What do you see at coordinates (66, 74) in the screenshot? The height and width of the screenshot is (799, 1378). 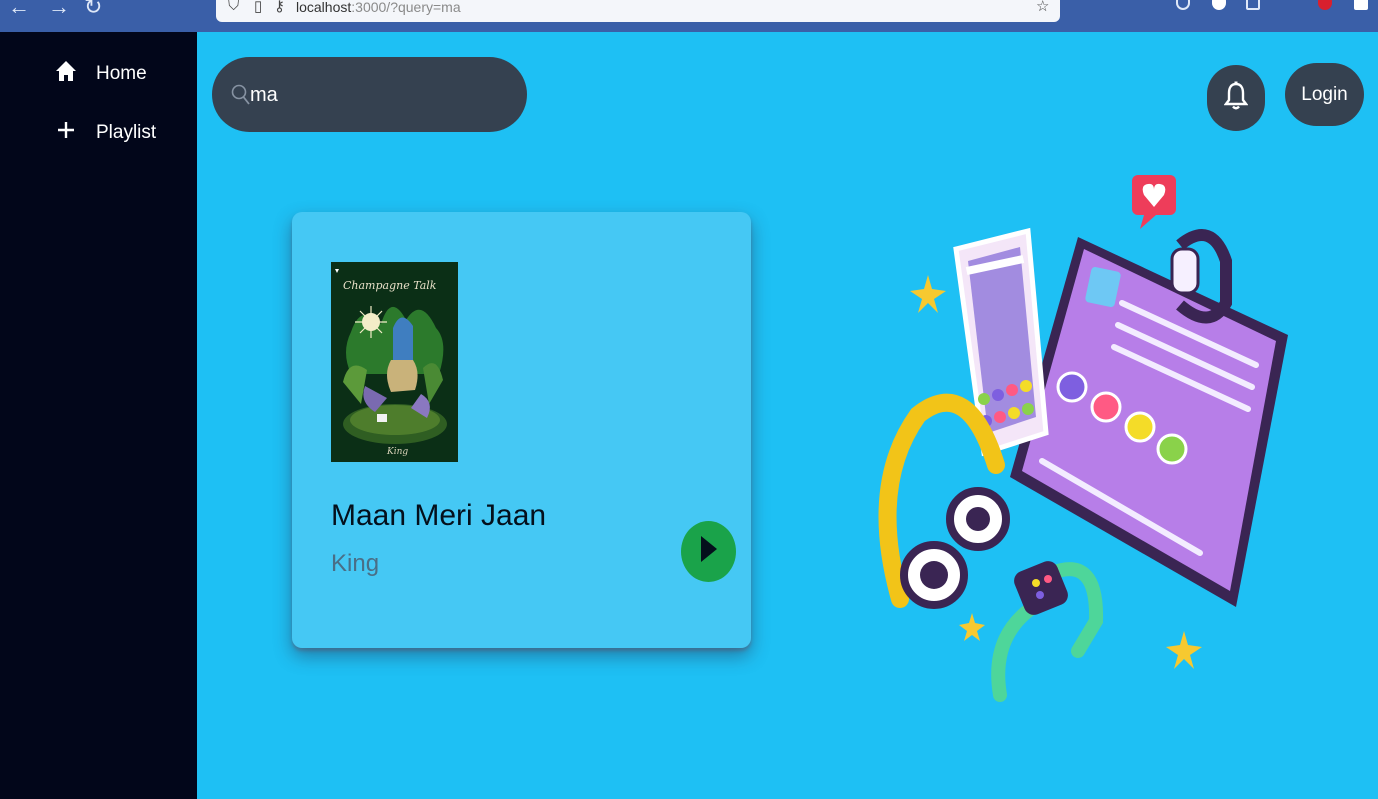 I see `home-icon` at bounding box center [66, 74].